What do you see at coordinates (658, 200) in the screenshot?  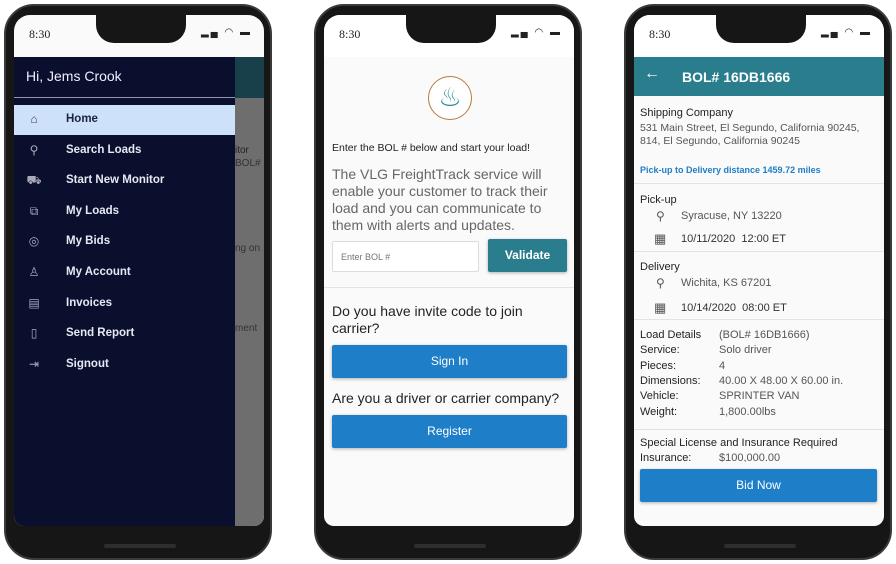 I see `pickup-label: Pick-up` at bounding box center [658, 200].